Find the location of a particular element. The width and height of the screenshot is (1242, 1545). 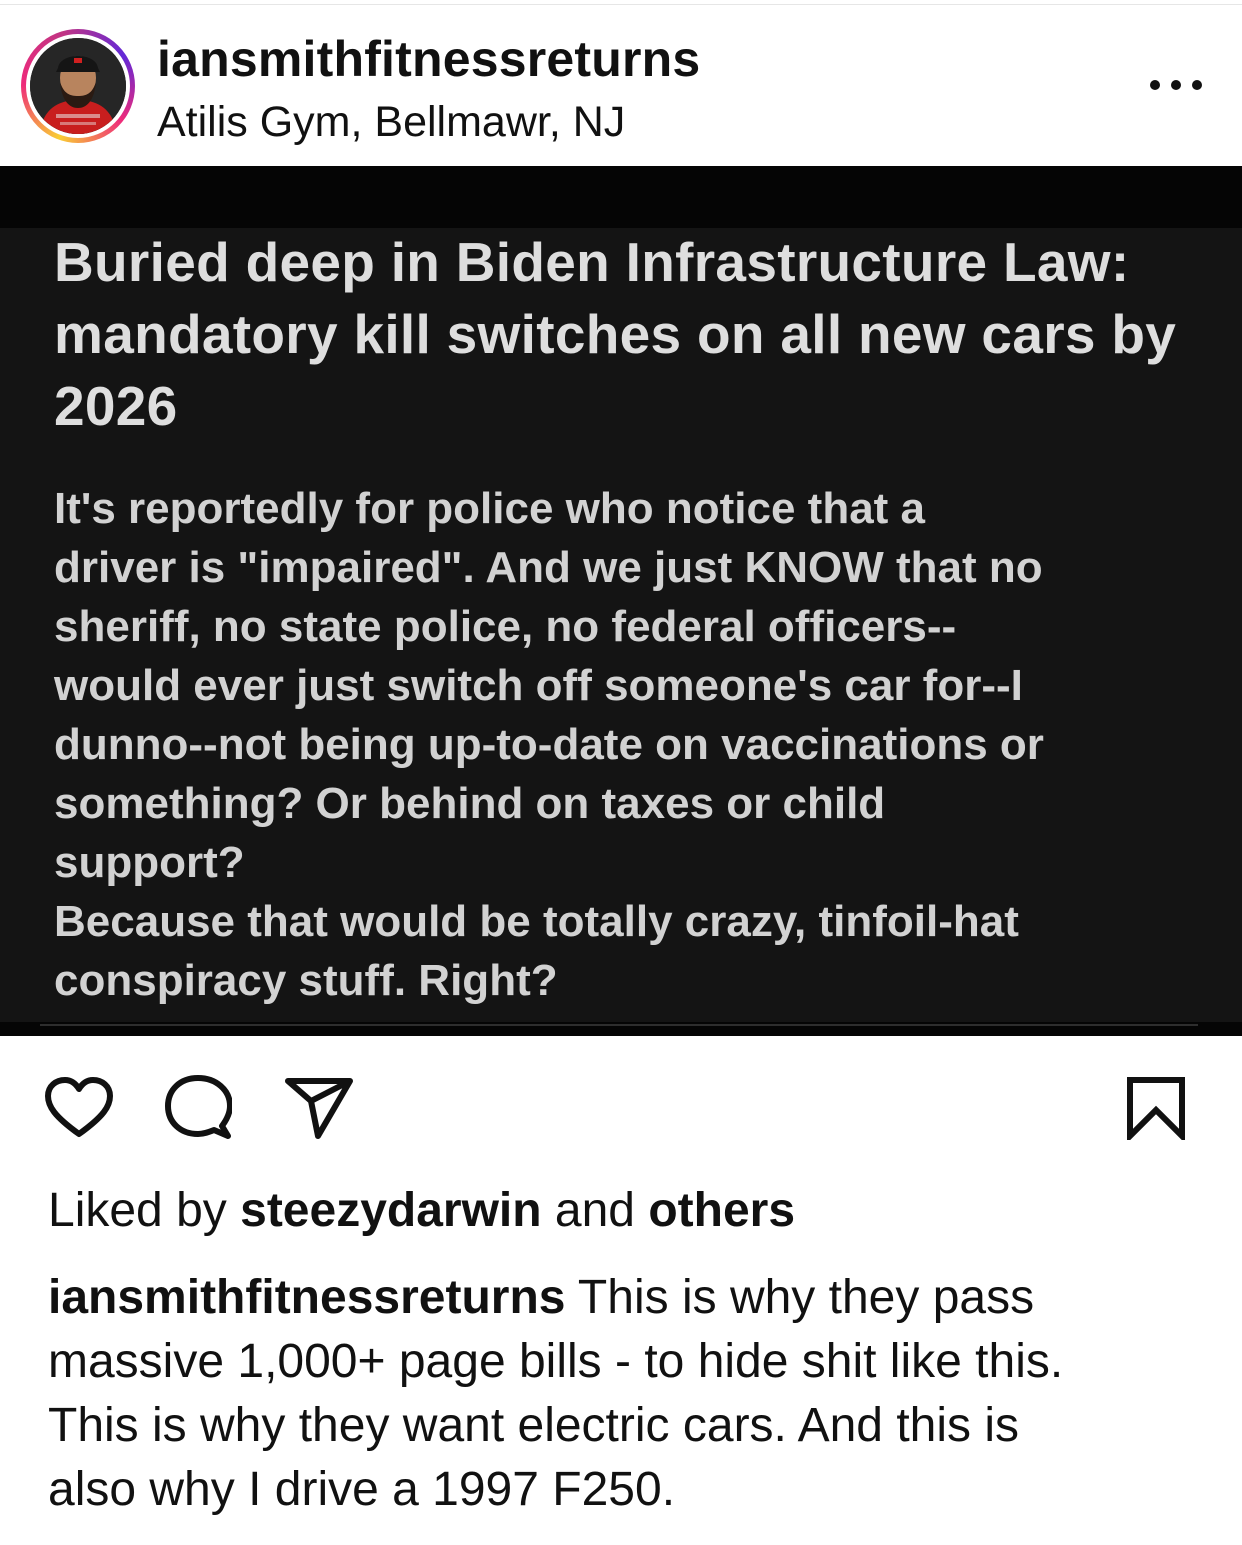

avatar is located at coordinates (78, 86).